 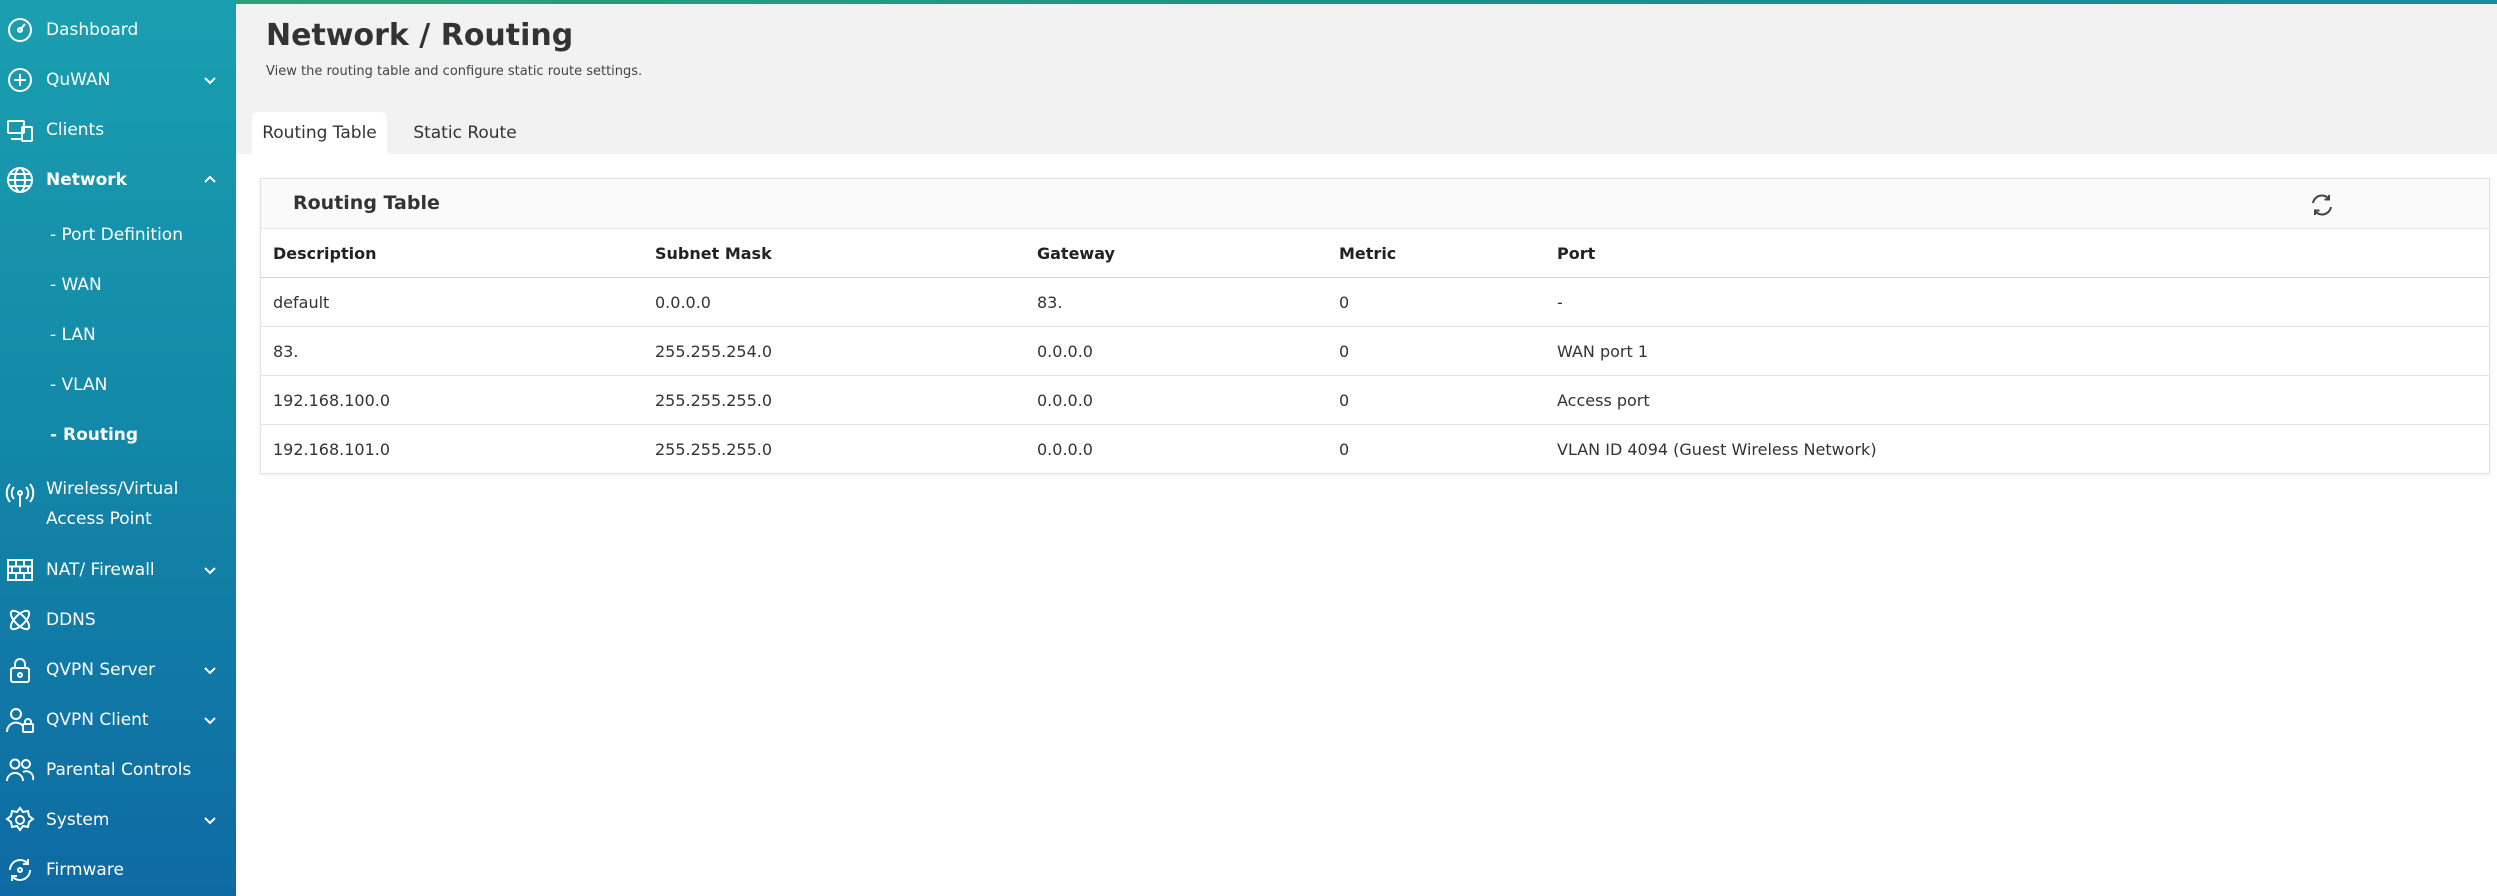 What do you see at coordinates (332, 449) in the screenshot?
I see `cell-description: 192.168.101.0` at bounding box center [332, 449].